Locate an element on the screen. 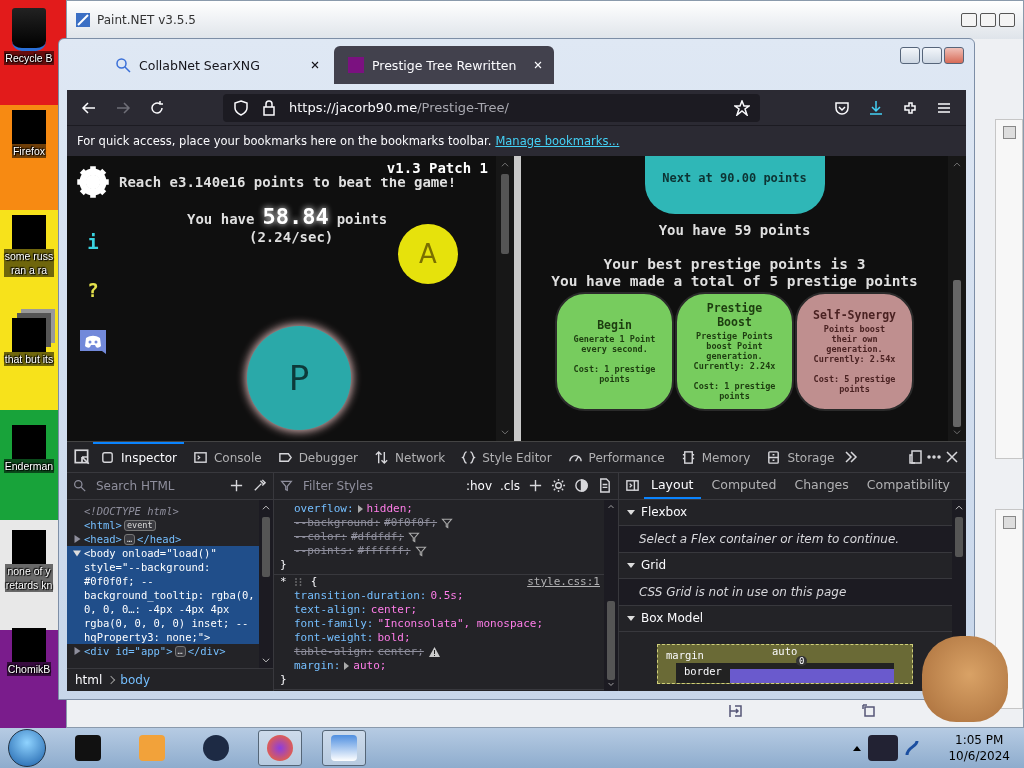  breadcrumb: html is located at coordinates (89, 680).